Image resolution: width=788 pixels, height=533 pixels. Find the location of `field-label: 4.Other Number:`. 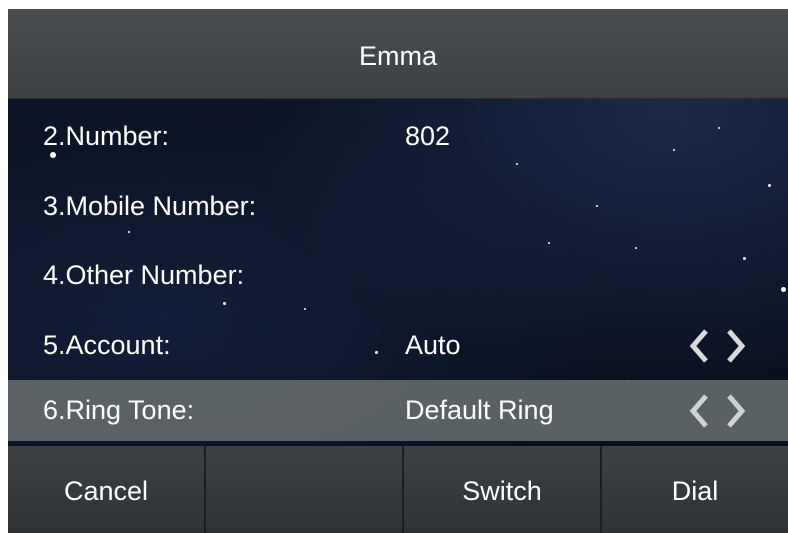

field-label: 4.Other Number: is located at coordinates (144, 275).